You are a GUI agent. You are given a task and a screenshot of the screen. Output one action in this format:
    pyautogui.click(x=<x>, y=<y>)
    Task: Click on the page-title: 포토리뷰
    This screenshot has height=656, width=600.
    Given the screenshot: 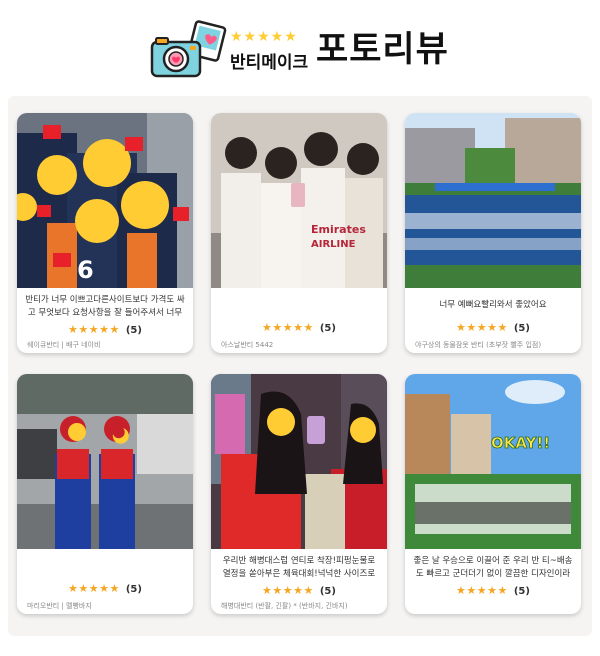 What is the action you would take?
    pyautogui.click(x=382, y=50)
    